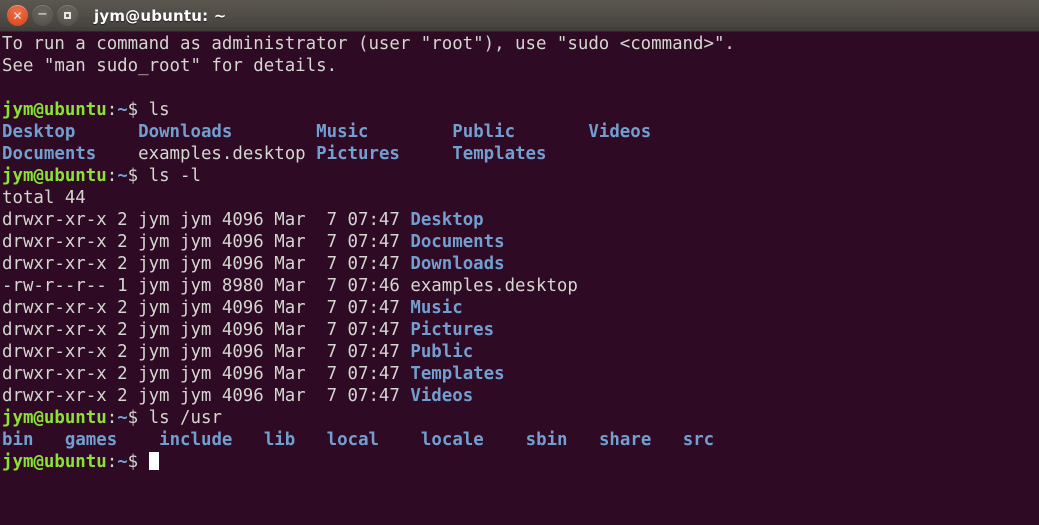 This screenshot has height=525, width=1039. What do you see at coordinates (499, 154) in the screenshot?
I see `listing-entry: Templates` at bounding box center [499, 154].